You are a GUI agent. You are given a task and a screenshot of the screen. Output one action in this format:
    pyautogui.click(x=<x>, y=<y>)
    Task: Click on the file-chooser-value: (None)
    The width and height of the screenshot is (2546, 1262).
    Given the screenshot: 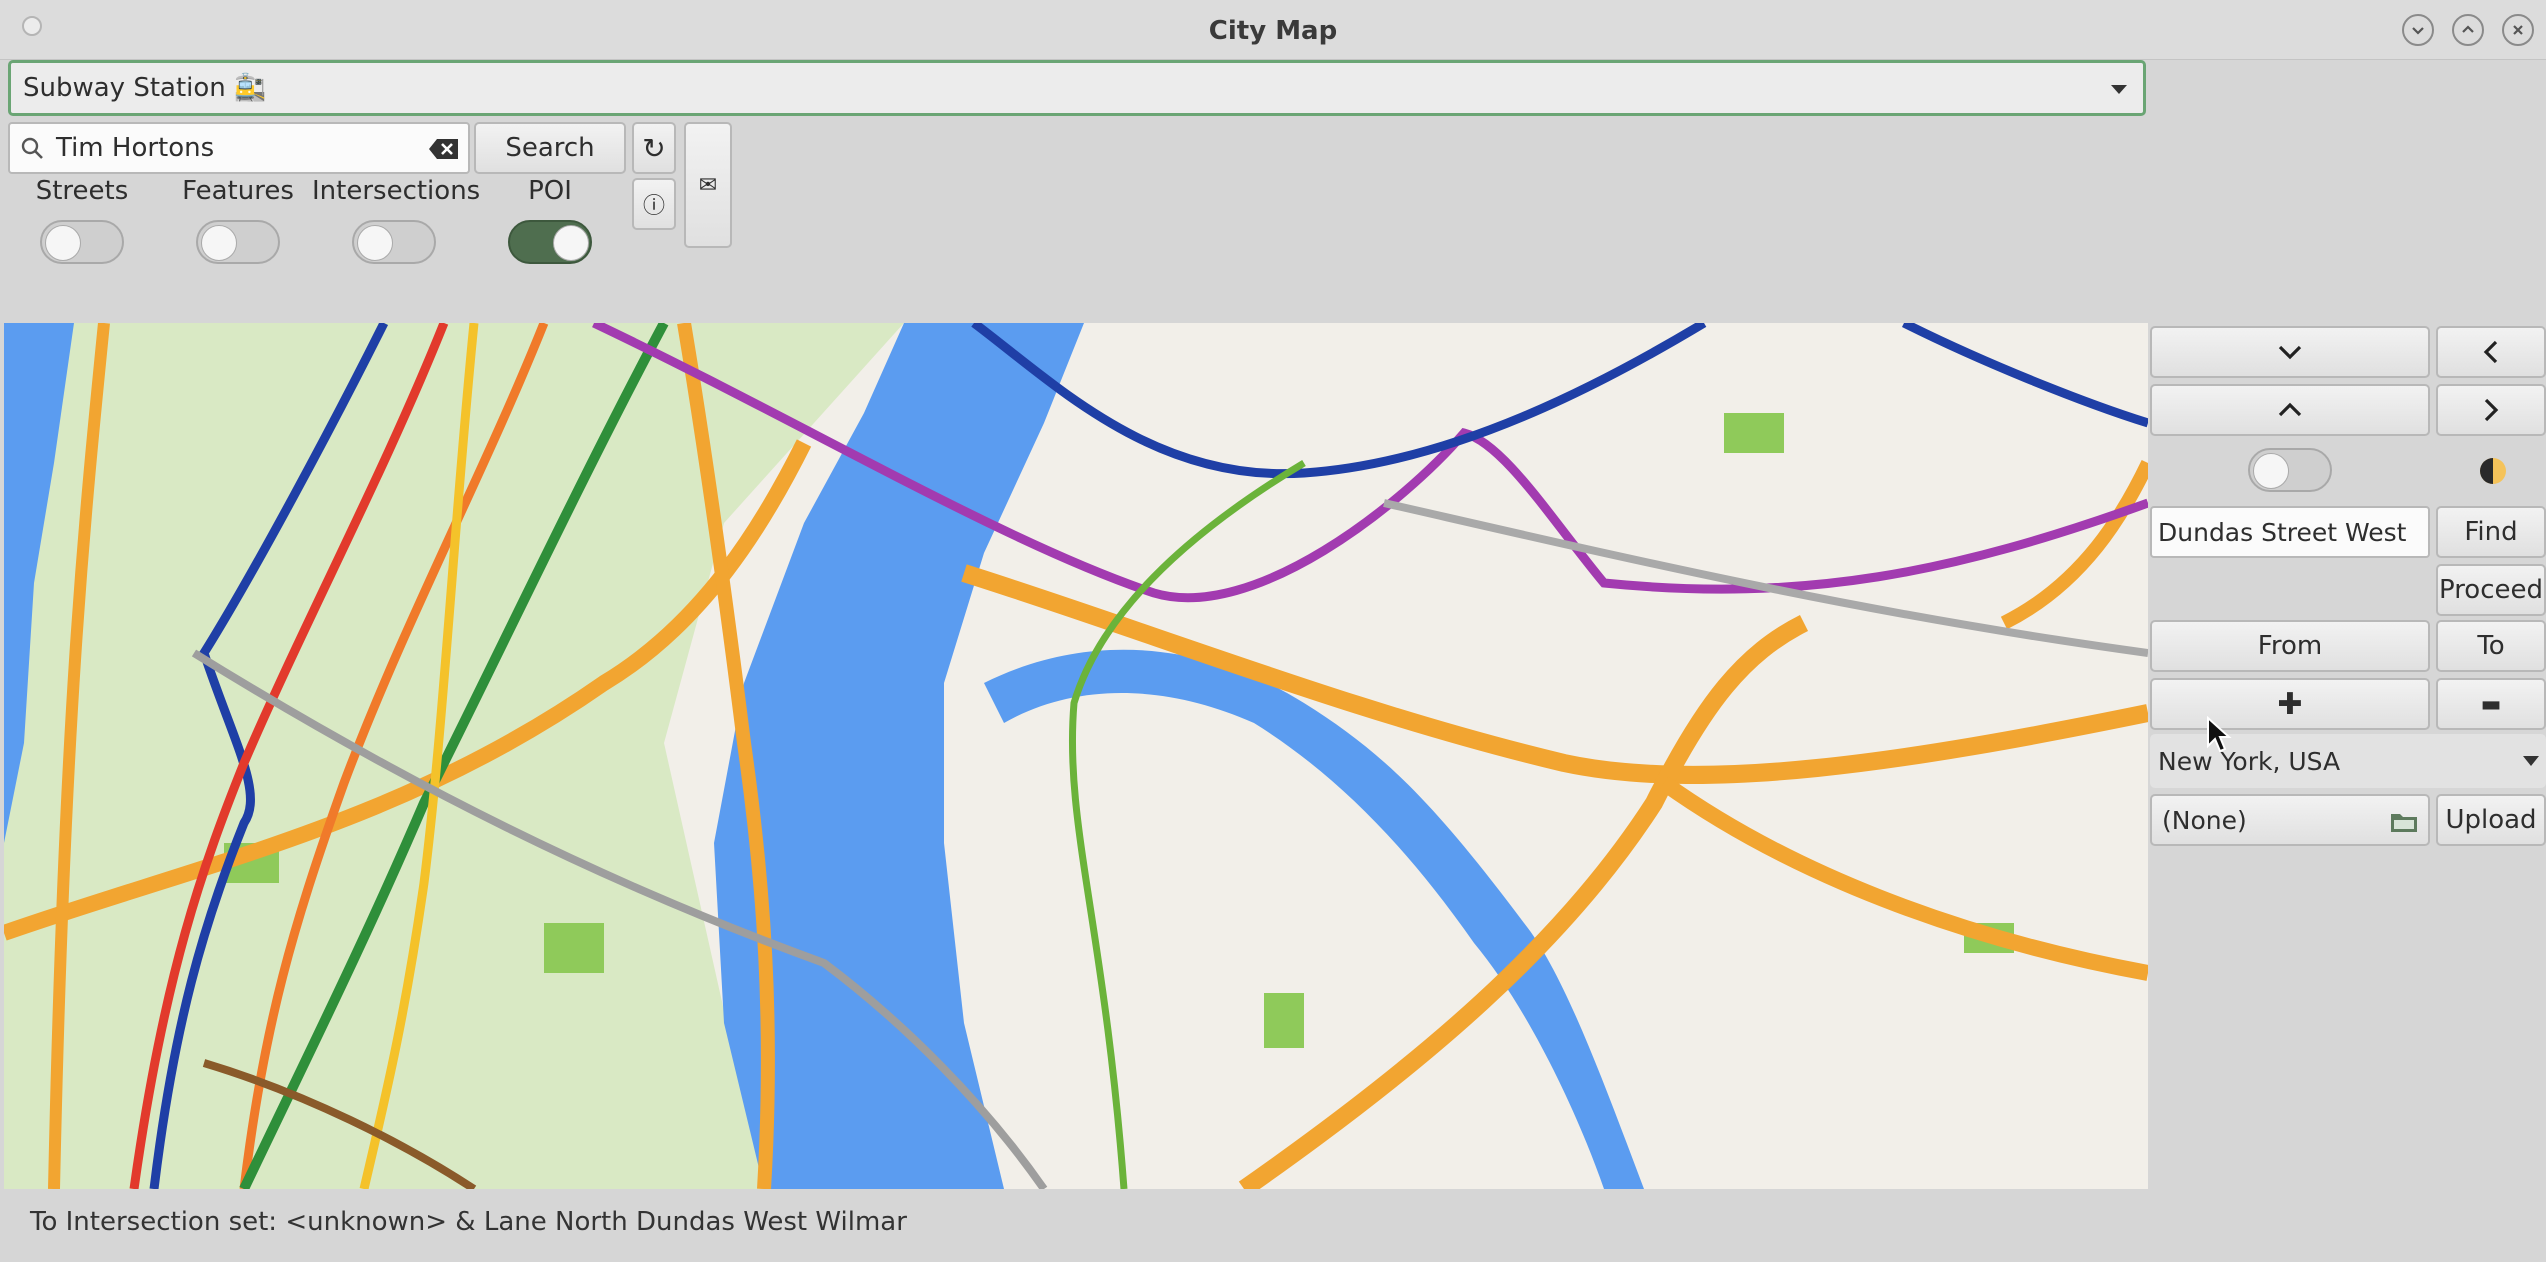 What is the action you would take?
    pyautogui.click(x=2204, y=820)
    